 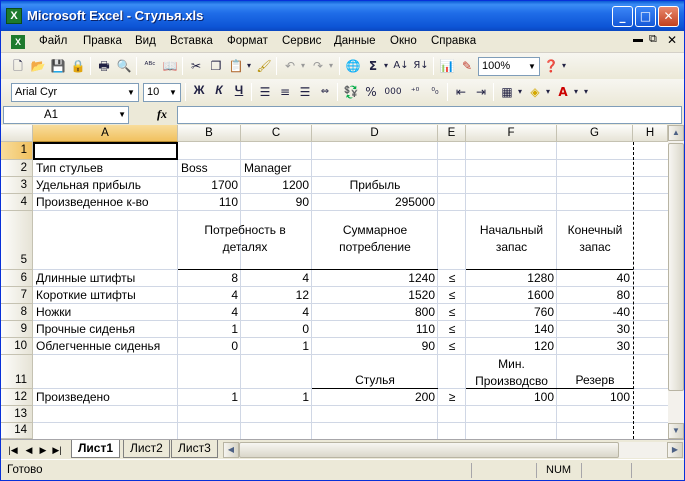 What do you see at coordinates (453, 41) in the screenshot?
I see `menu-help: Справка` at bounding box center [453, 41].